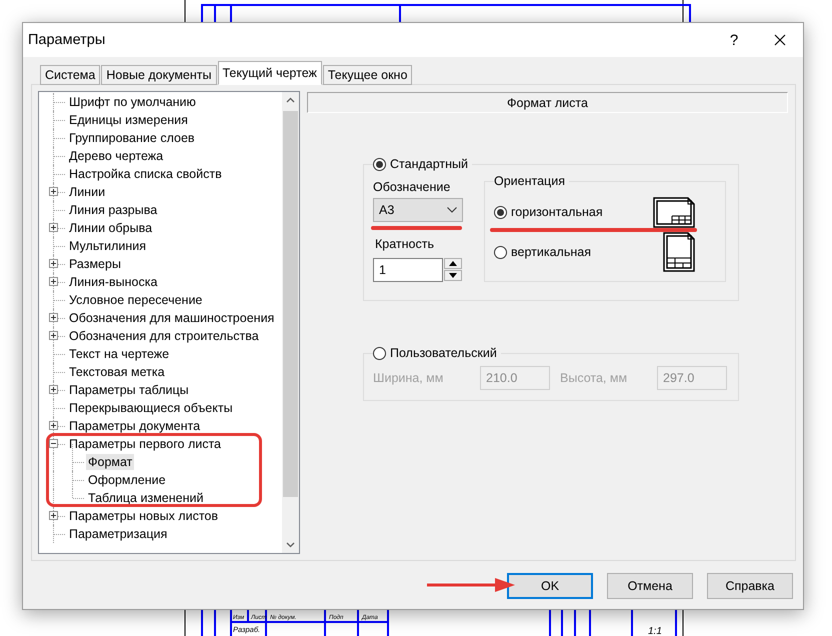  I want to click on triangle-up-icon, so click(453, 263).